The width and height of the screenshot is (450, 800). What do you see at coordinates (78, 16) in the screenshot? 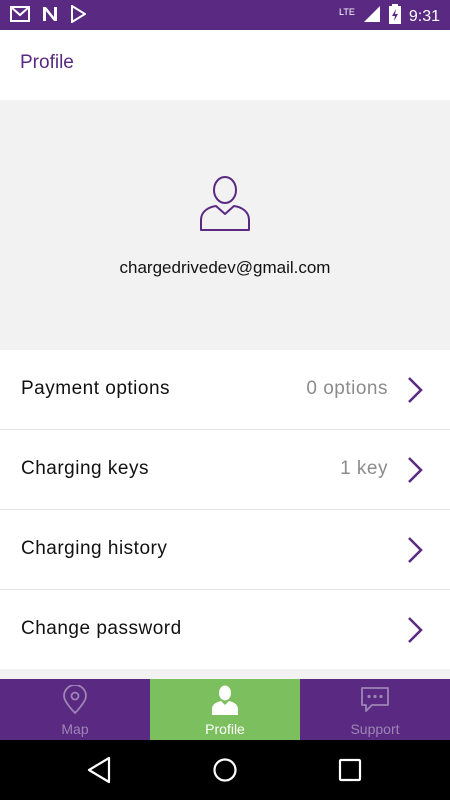
I see `play-store-icon` at bounding box center [78, 16].